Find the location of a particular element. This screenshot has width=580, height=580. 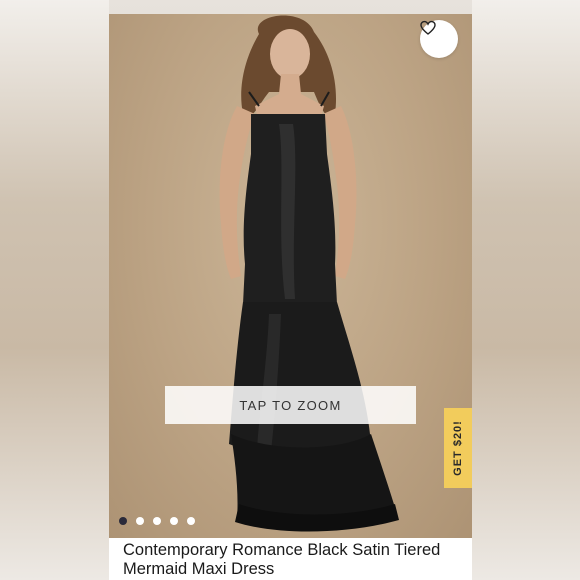

carousel-dots is located at coordinates (157, 521).